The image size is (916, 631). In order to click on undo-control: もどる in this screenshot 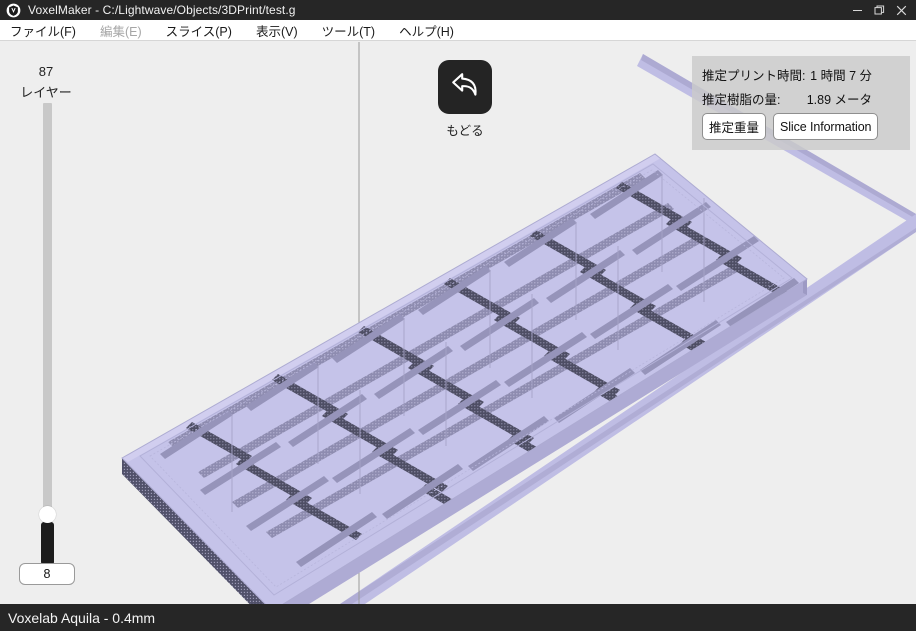, I will do `click(465, 99)`.